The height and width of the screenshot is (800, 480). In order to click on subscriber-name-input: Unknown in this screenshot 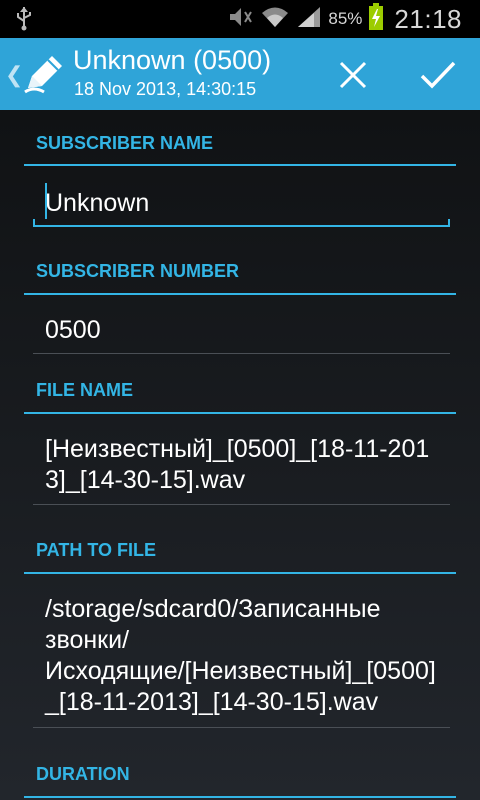, I will do `click(241, 205)`.